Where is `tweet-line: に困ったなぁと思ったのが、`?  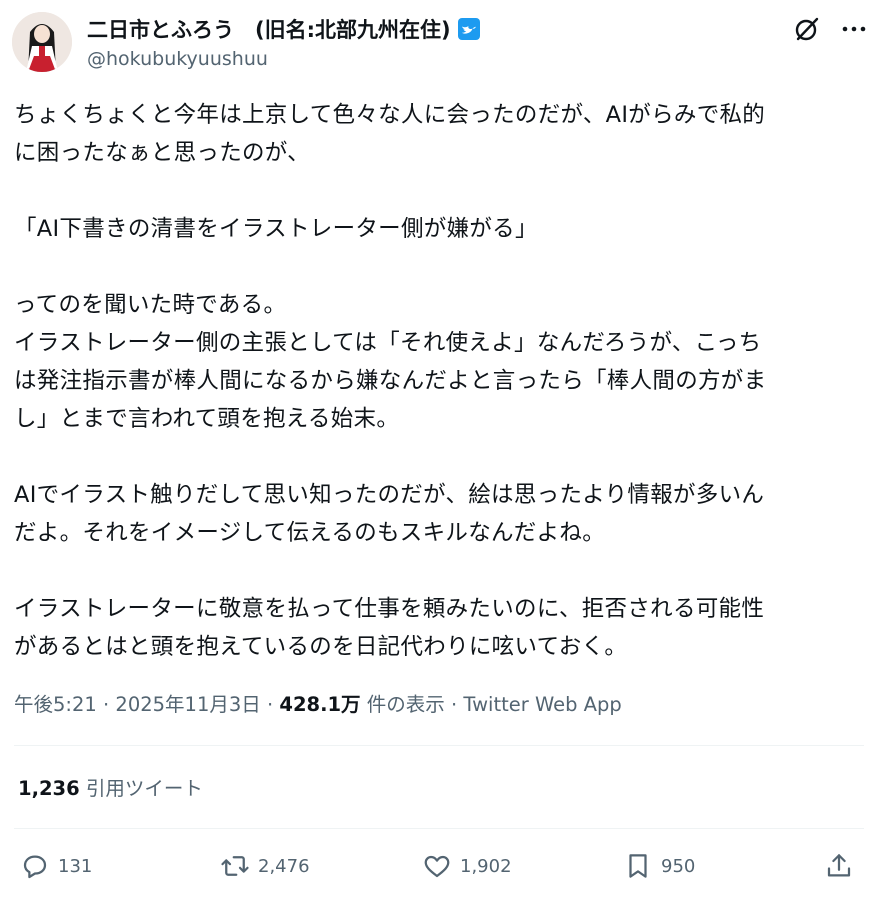
tweet-line: に困ったなぁと思ったのが、 is located at coordinates (162, 153).